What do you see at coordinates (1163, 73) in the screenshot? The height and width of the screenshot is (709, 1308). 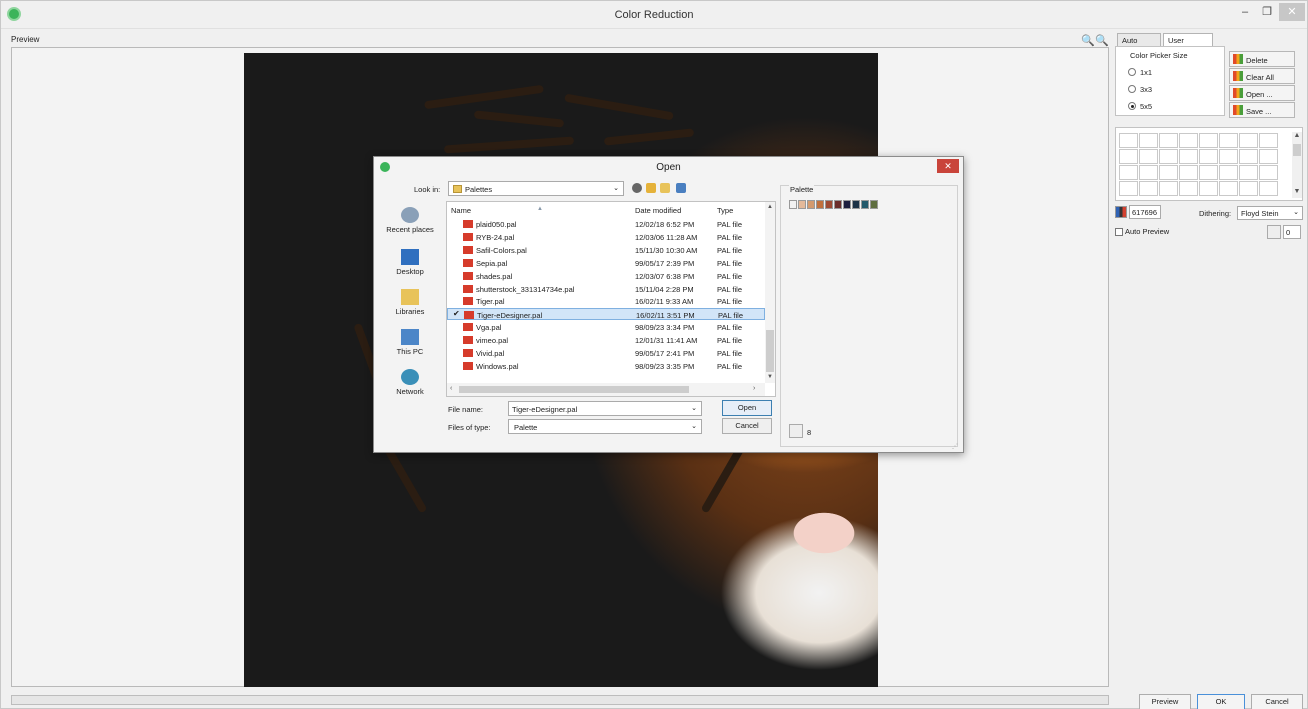 I see `radio-1x1: 1x1` at bounding box center [1163, 73].